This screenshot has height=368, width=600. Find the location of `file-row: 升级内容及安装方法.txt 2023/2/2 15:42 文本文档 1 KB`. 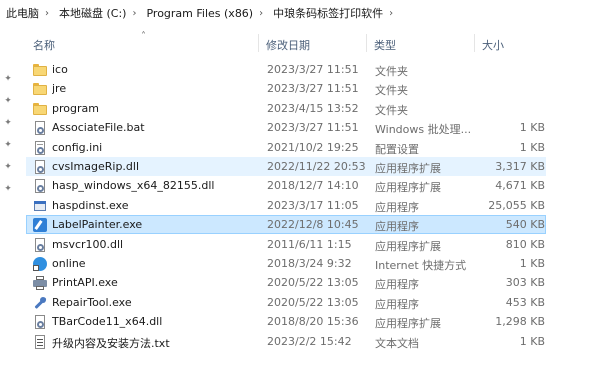

file-row: 升级内容及安装方法.txt 2023/2/2 15:42 文本文档 1 KB is located at coordinates (286, 341).